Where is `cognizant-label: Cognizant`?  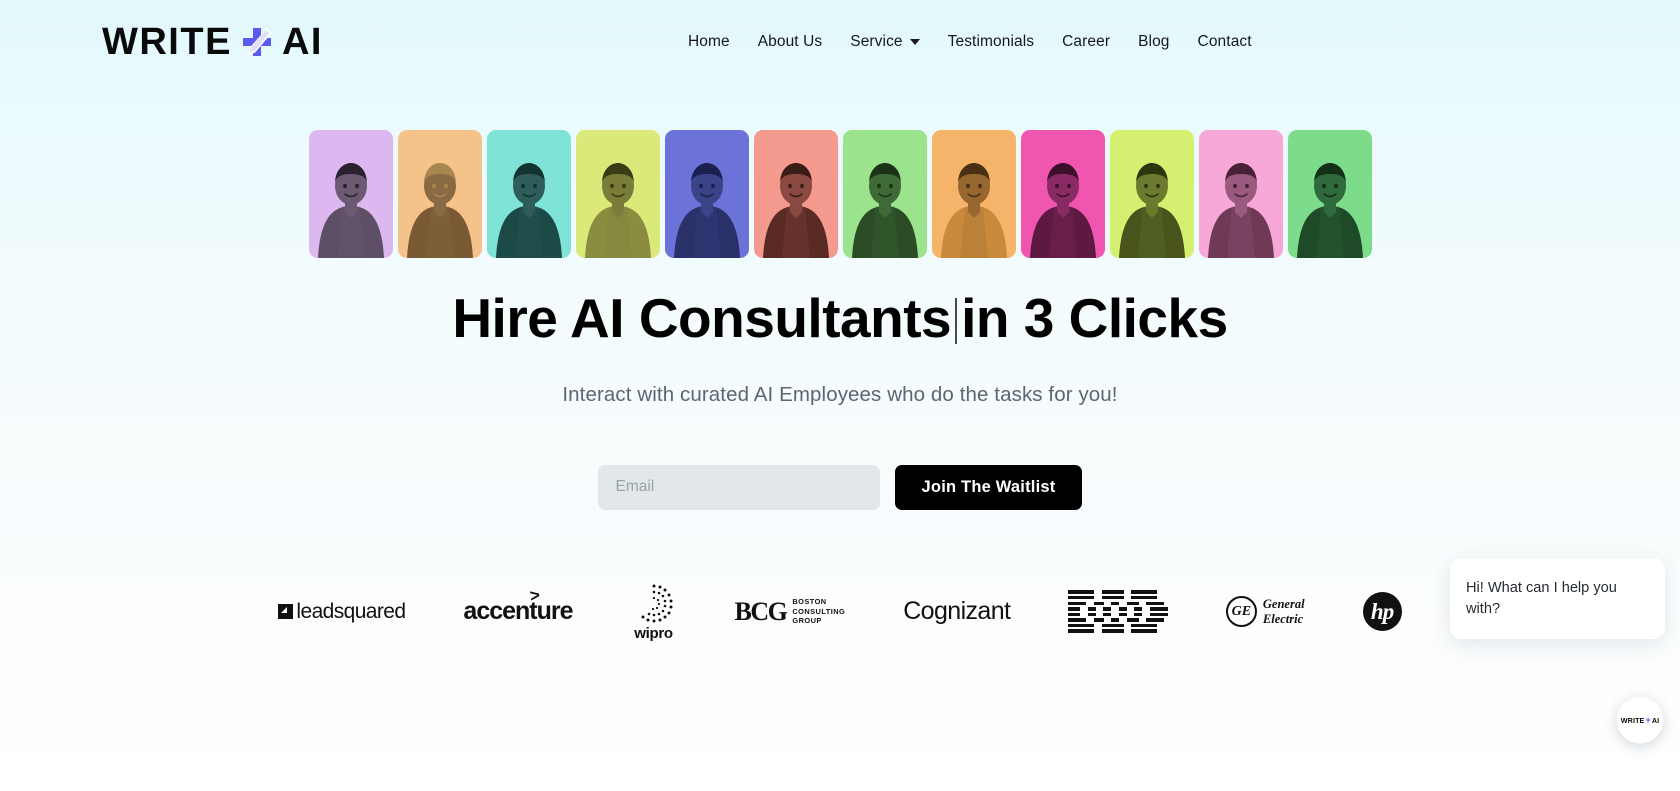 cognizant-label: Cognizant is located at coordinates (957, 611).